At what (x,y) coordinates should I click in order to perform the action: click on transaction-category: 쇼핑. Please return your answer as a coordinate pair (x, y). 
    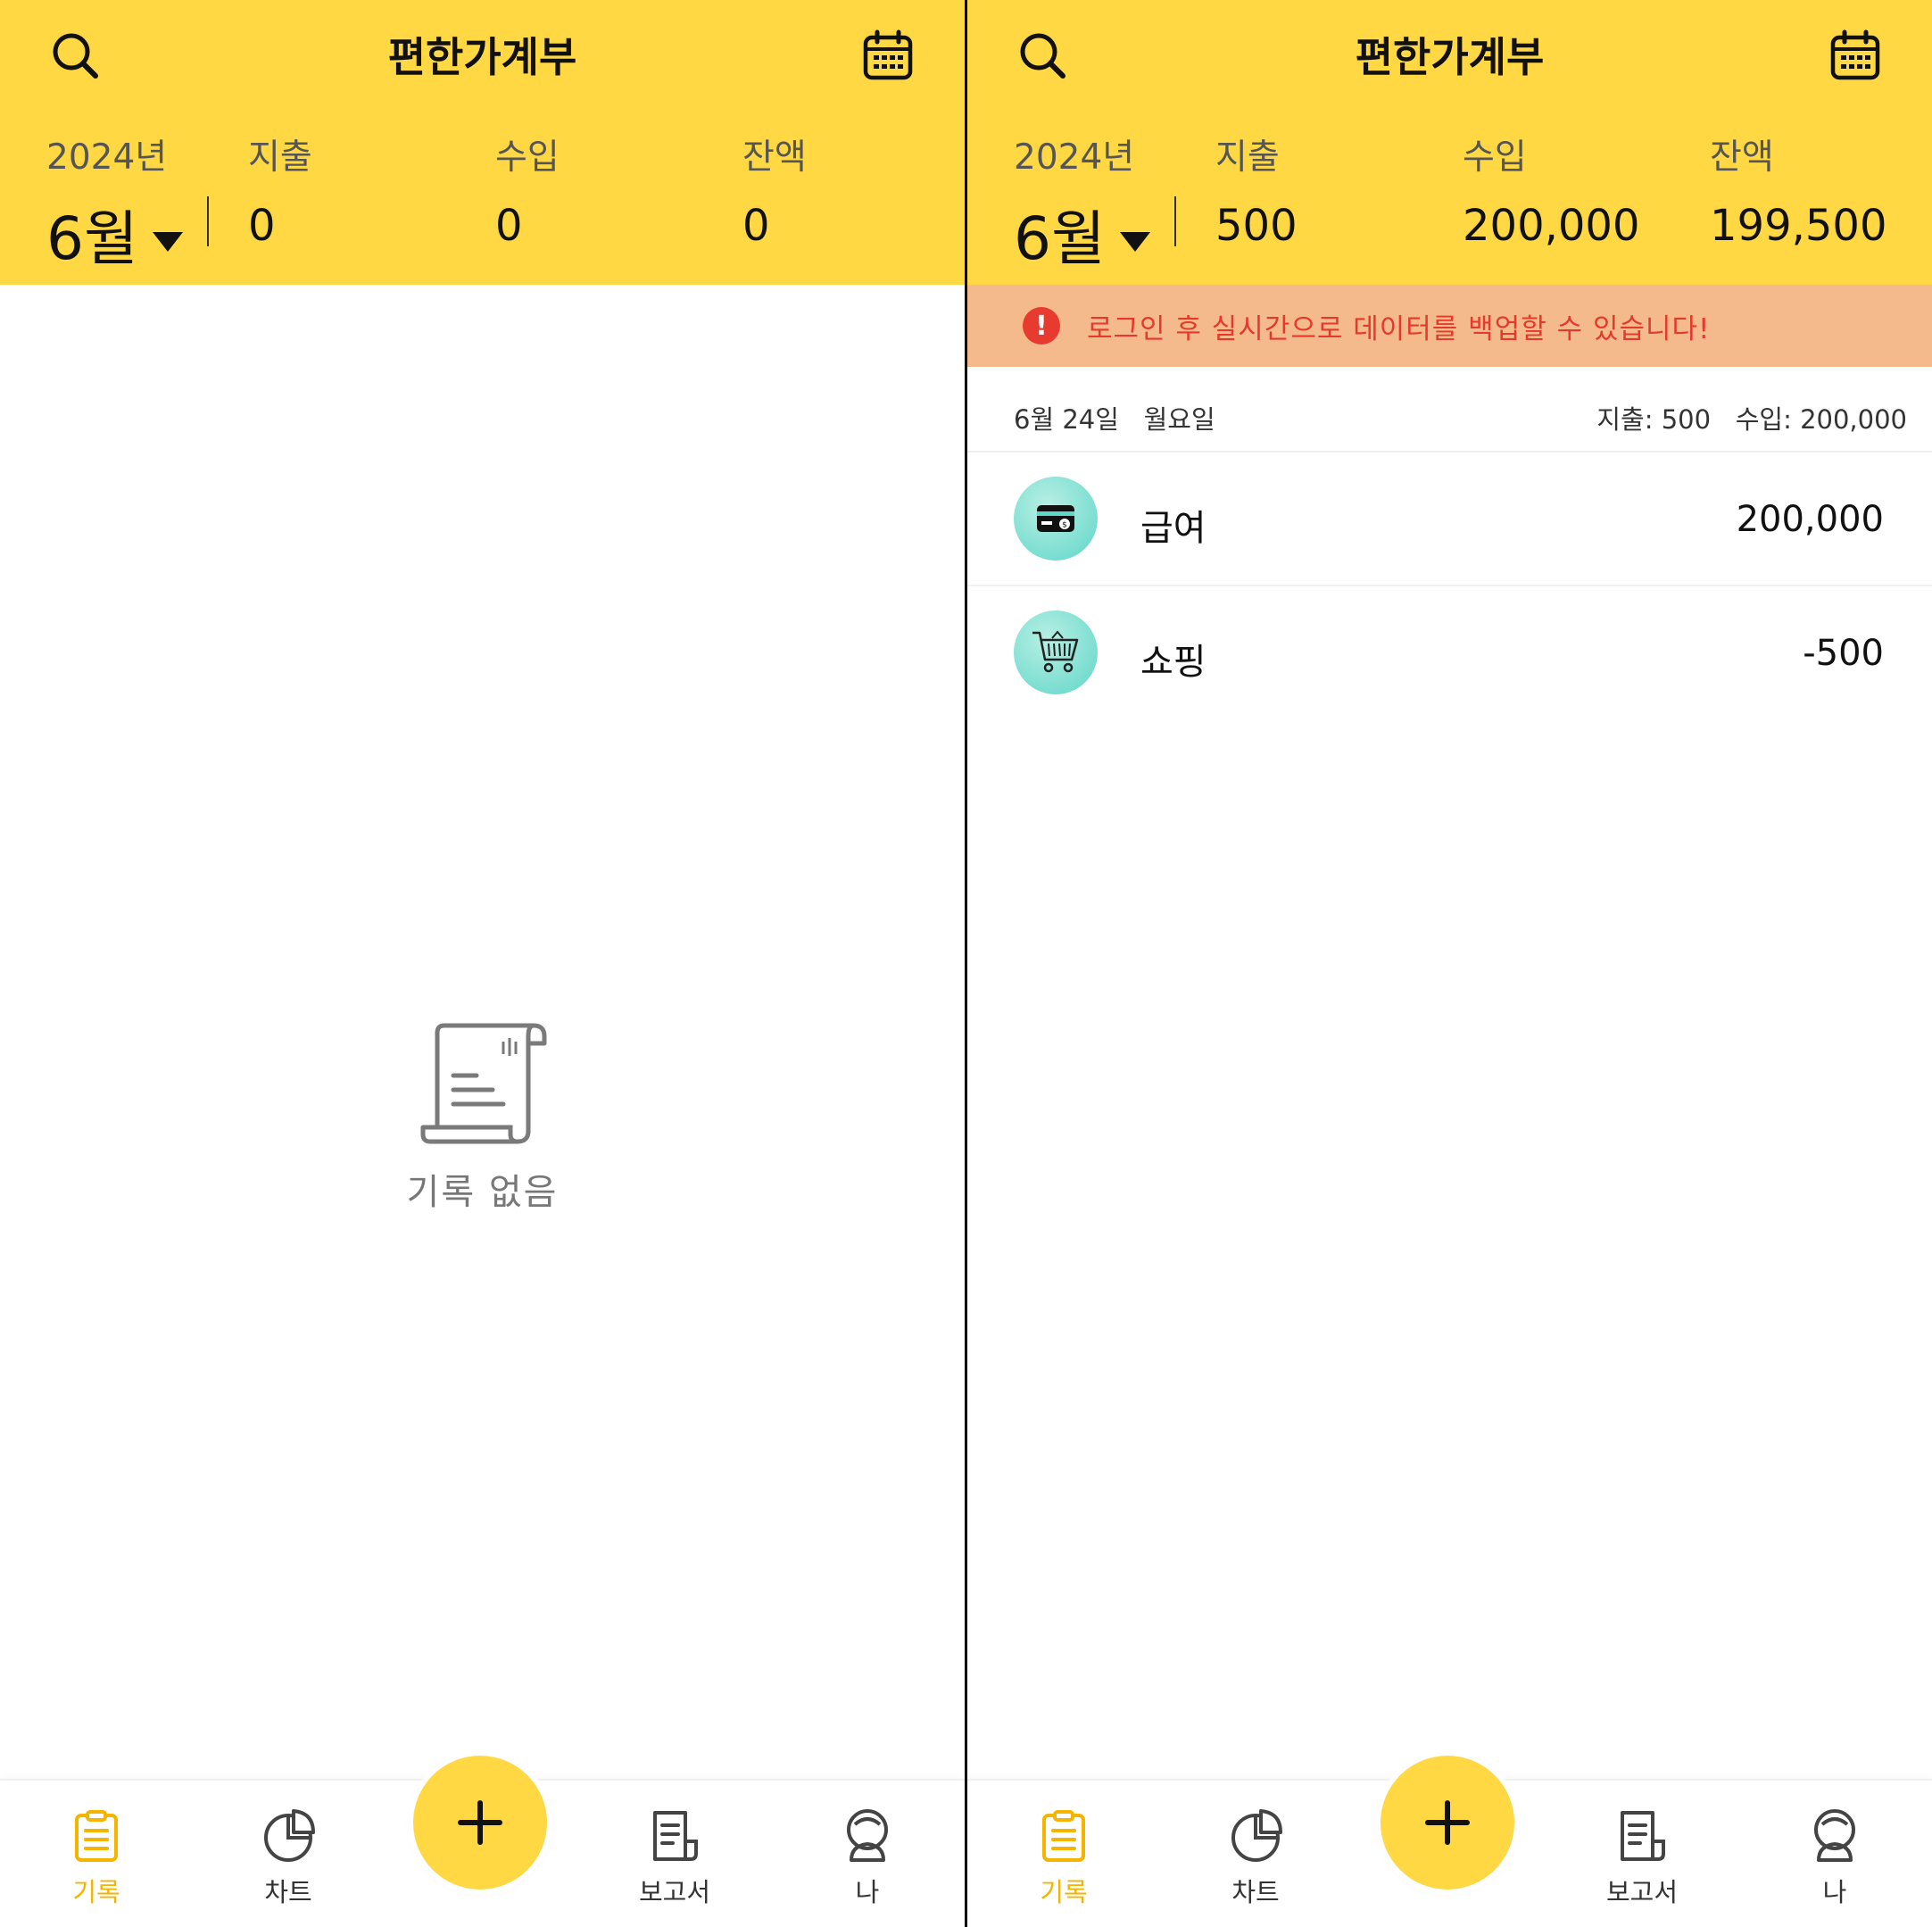
    Looking at the image, I should click on (1173, 662).